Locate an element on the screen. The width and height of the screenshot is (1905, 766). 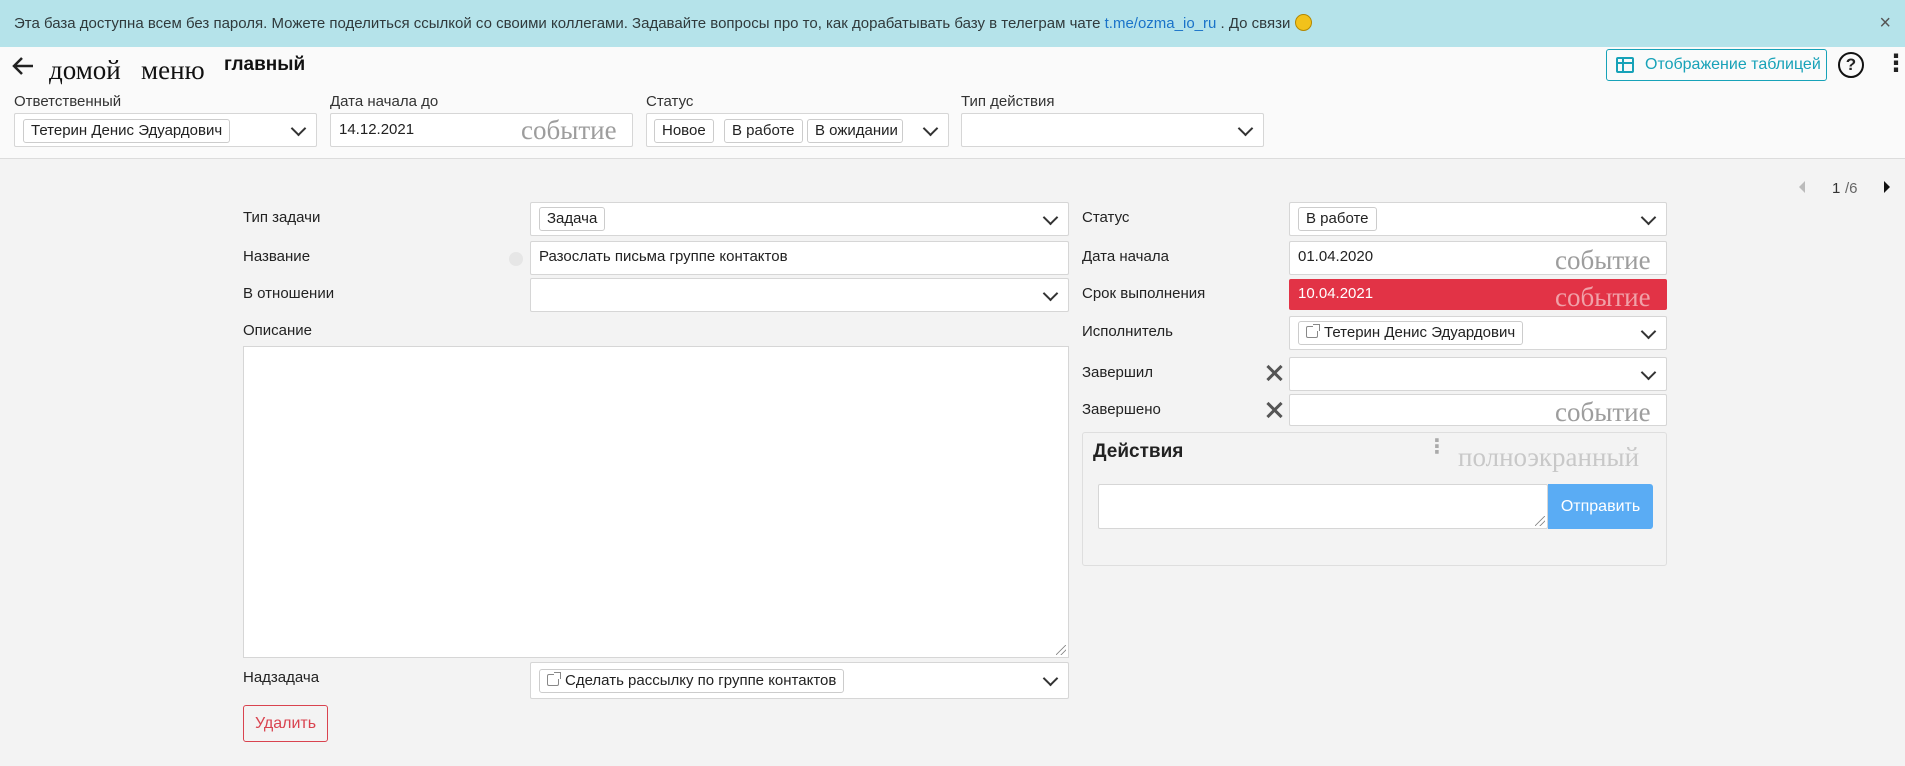
name-label: Название is located at coordinates (277, 256).